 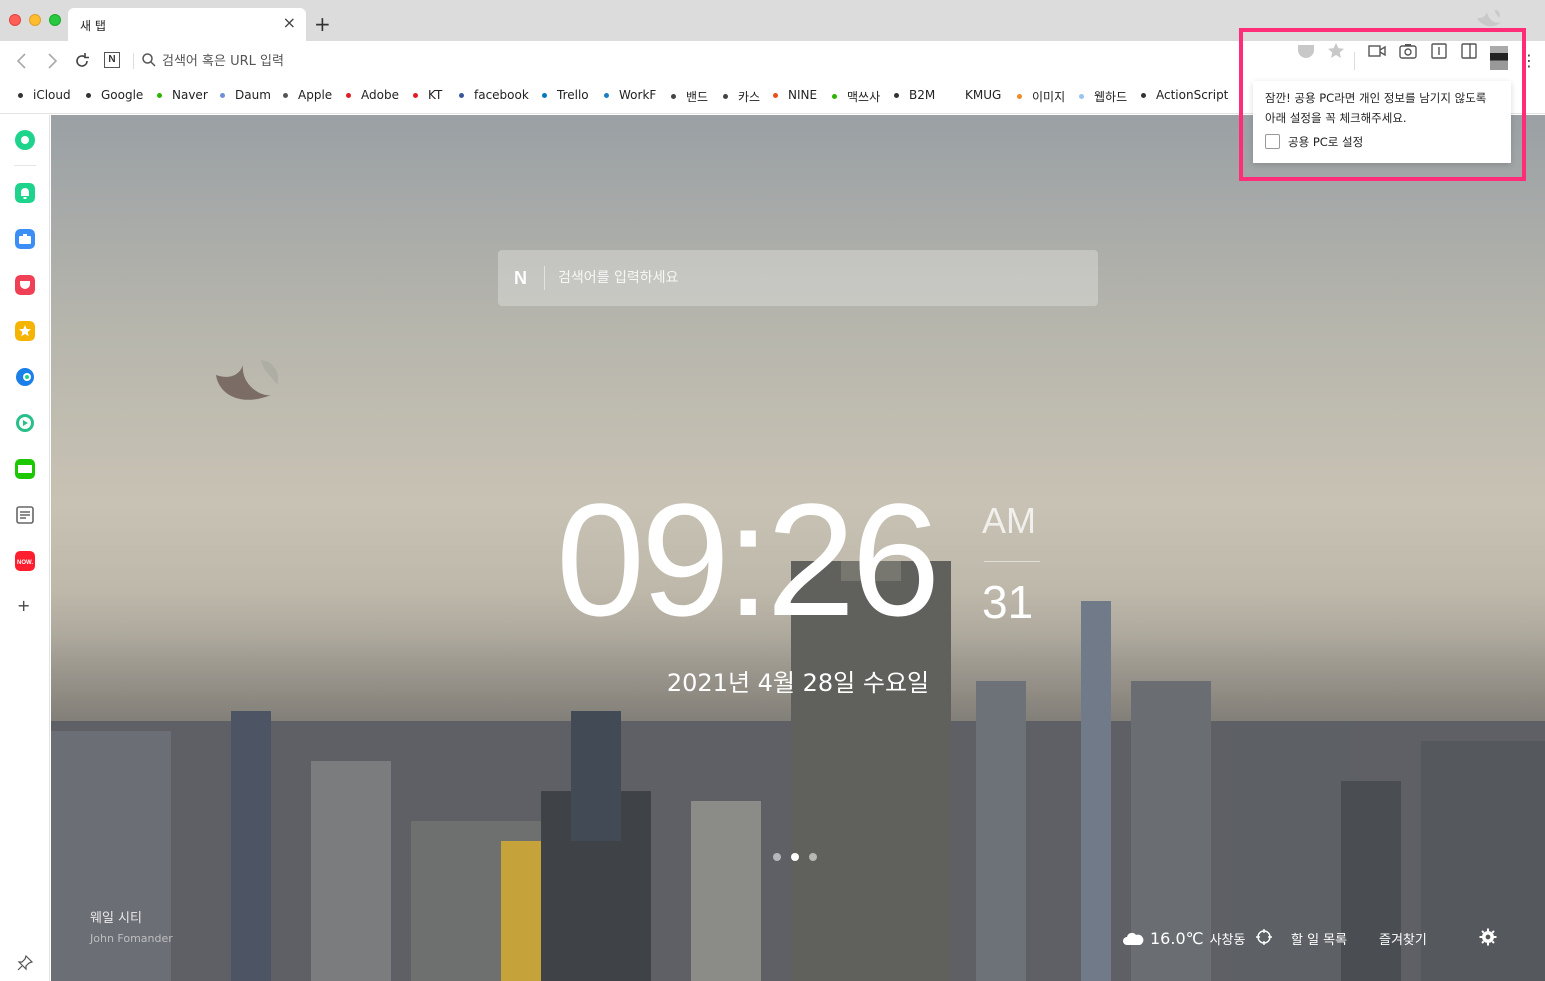 I want to click on url-separator, so click(x=133, y=61).